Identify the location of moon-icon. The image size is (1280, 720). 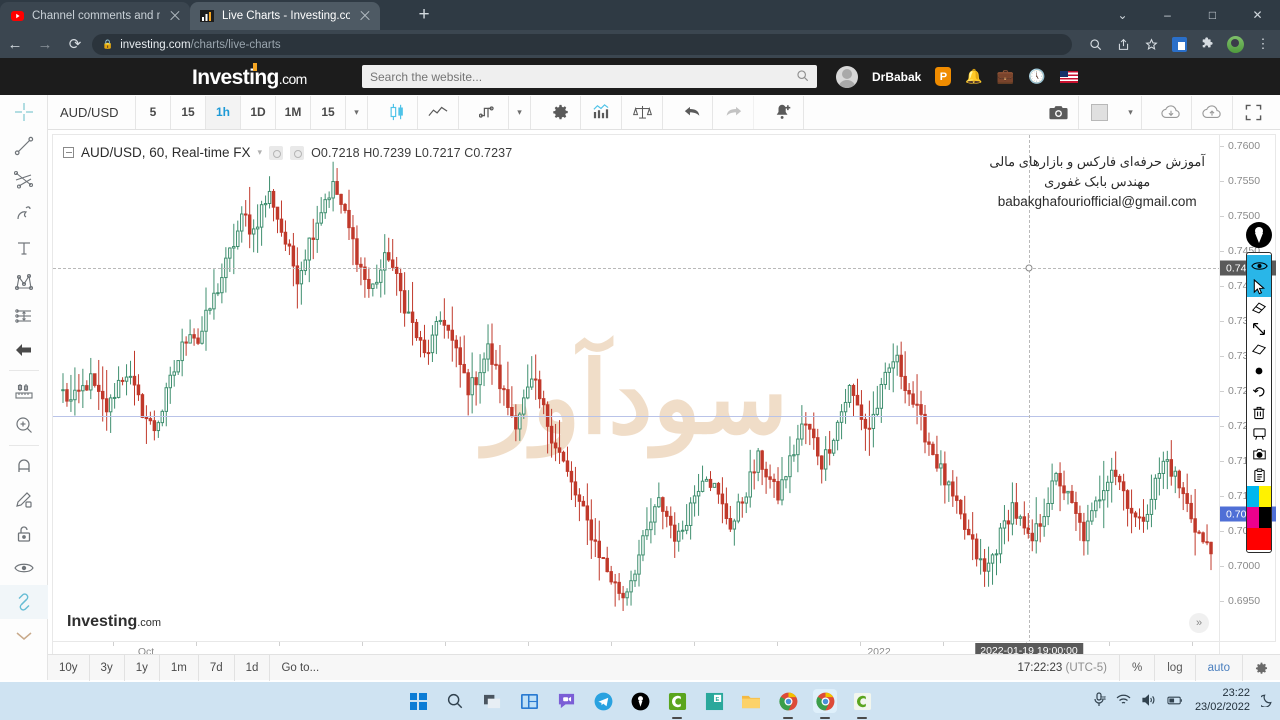
(1266, 701).